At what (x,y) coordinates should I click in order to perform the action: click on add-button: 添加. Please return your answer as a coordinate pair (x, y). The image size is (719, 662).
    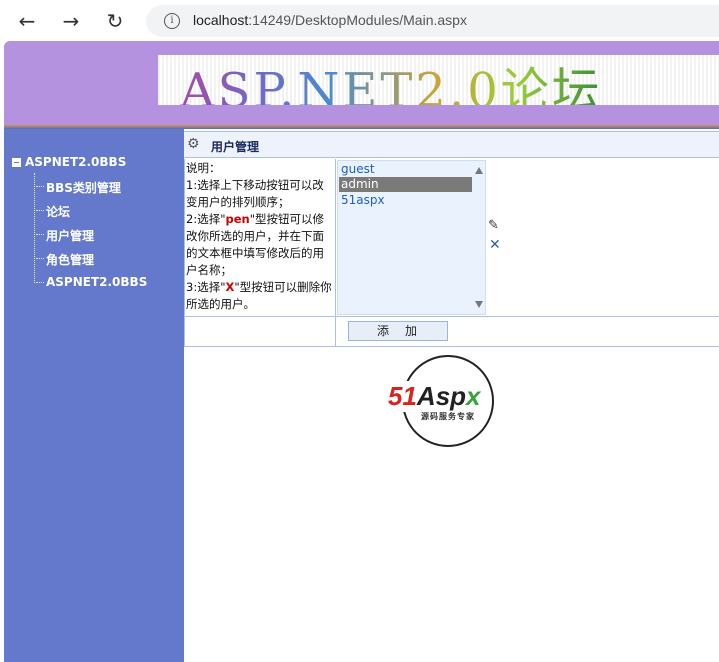
    Looking at the image, I should click on (398, 331).